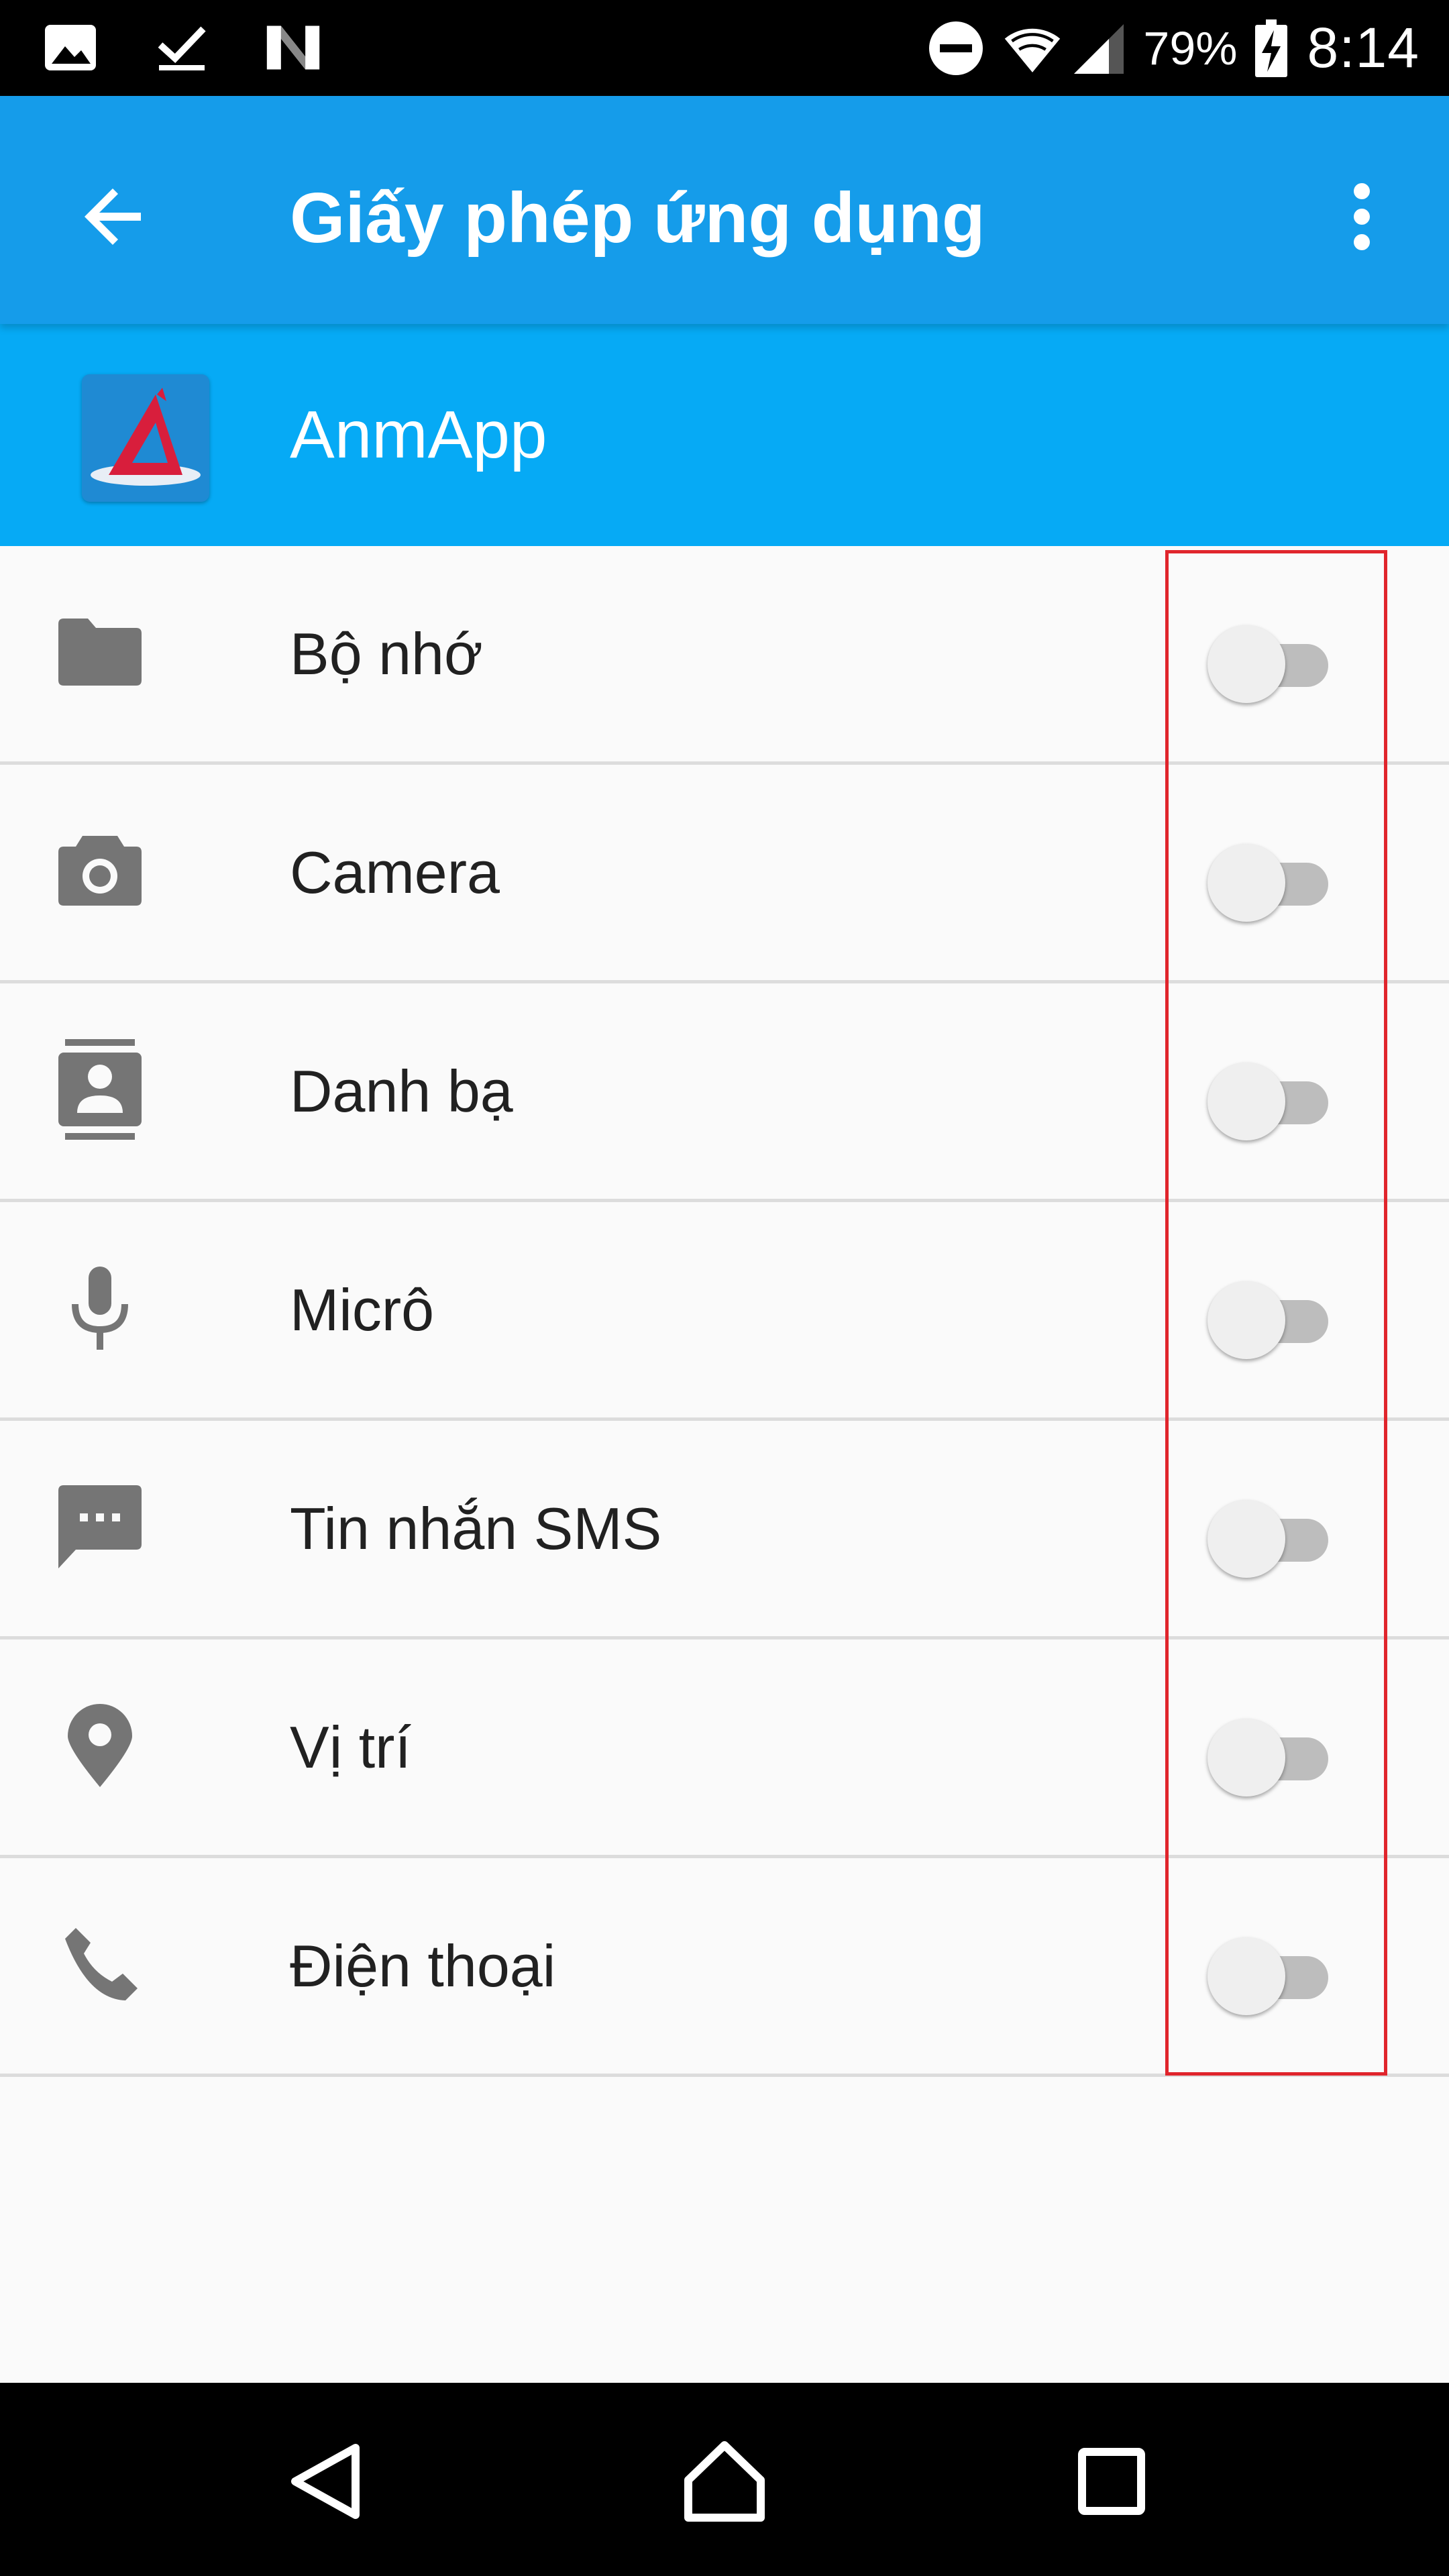 The image size is (1449, 2576). What do you see at coordinates (724, 655) in the screenshot?
I see `permission-row-storage: Bộ nhớ` at bounding box center [724, 655].